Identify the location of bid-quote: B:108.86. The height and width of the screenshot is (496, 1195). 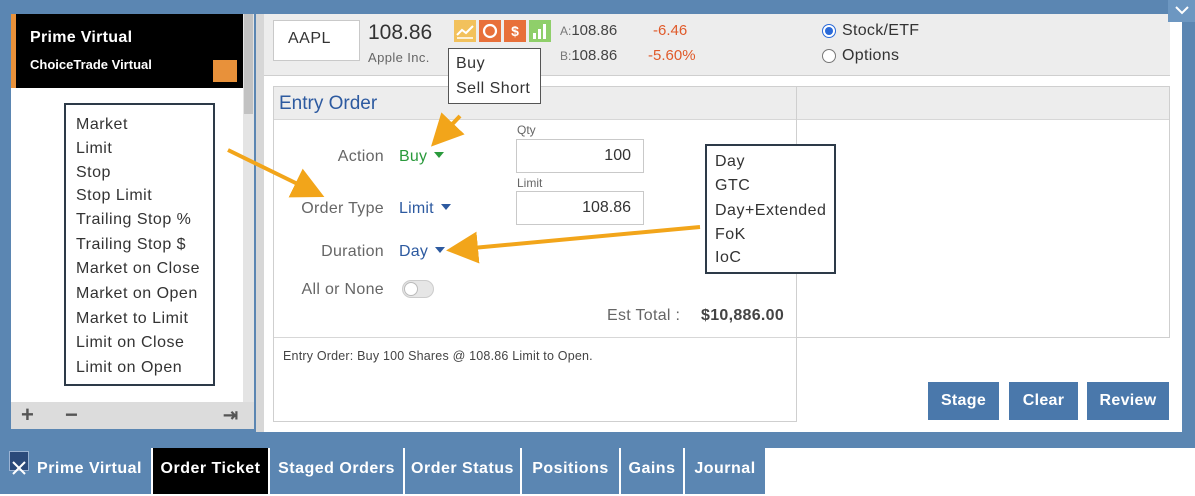
(588, 55).